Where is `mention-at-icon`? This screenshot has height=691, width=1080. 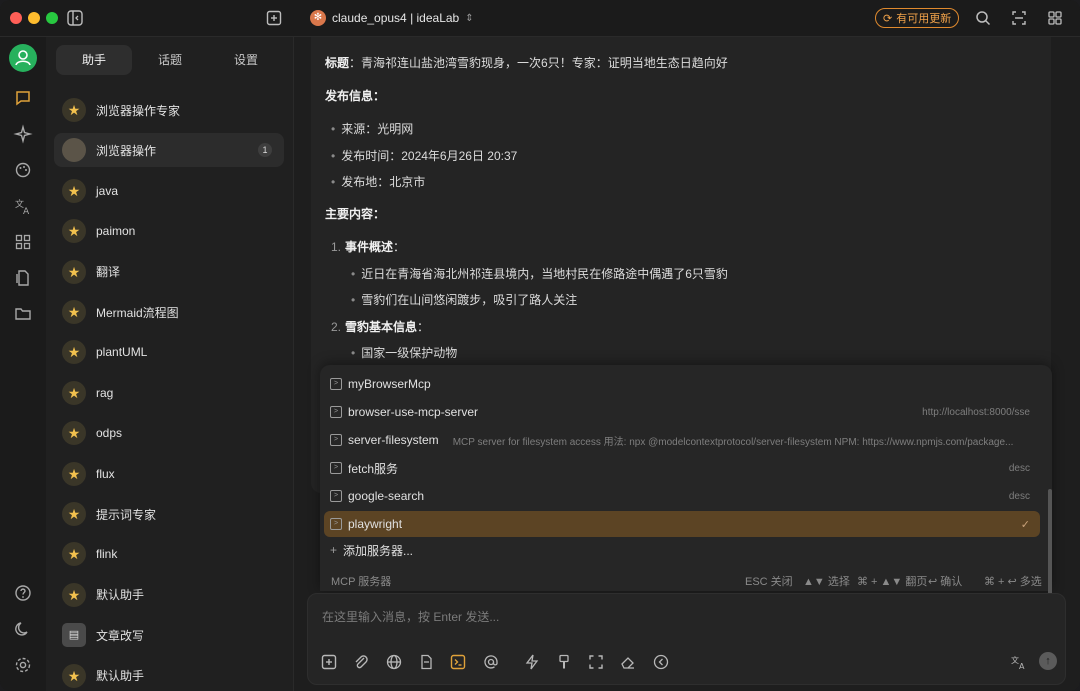 mention-at-icon is located at coordinates (491, 662).